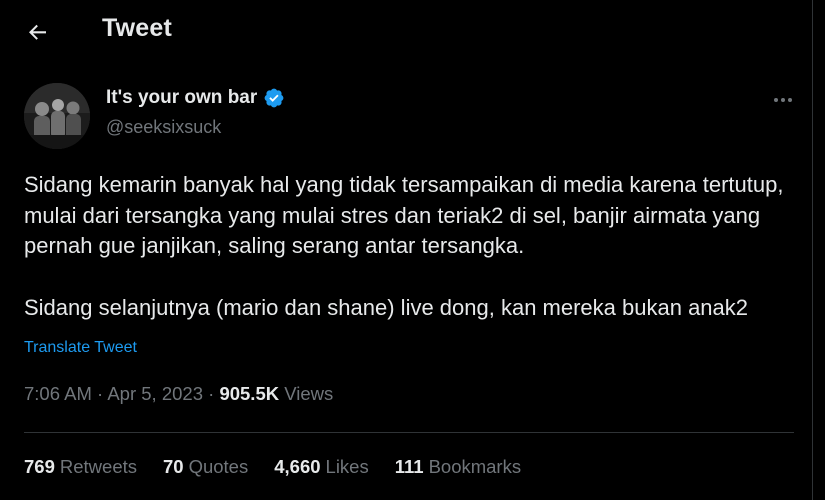 This screenshot has width=825, height=500. Describe the element at coordinates (409, 432) in the screenshot. I see `divider` at that location.